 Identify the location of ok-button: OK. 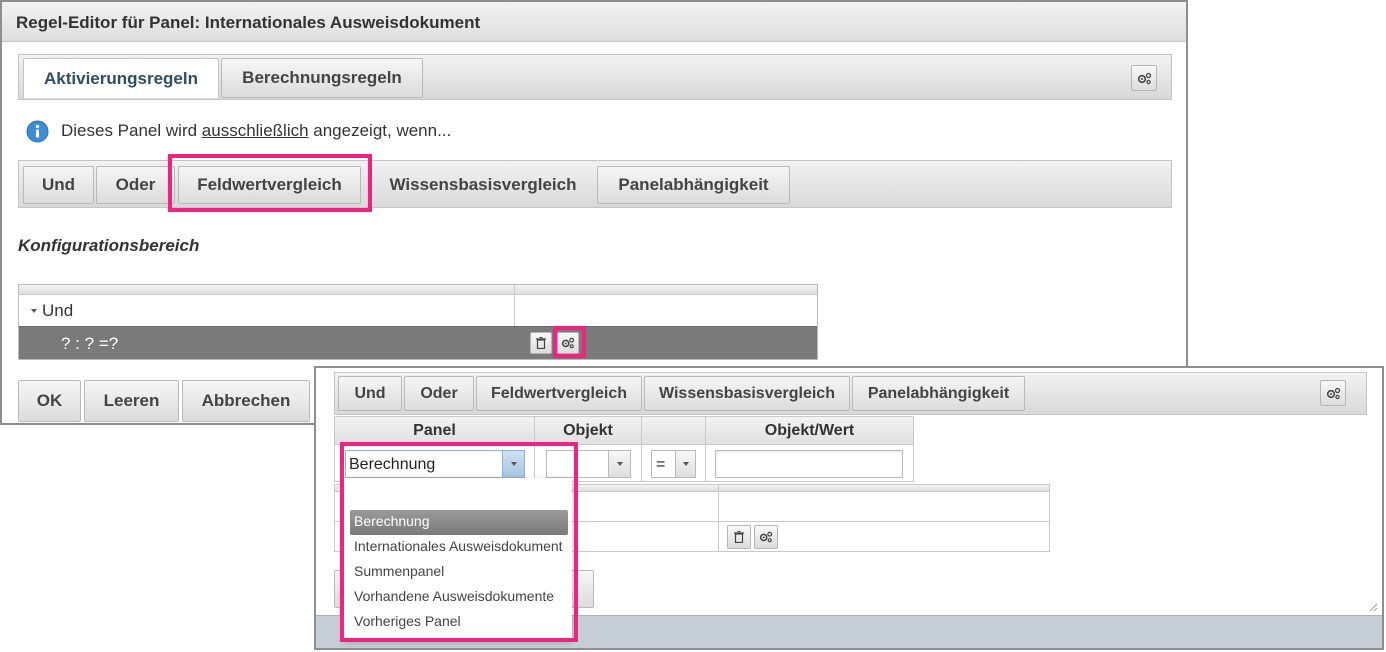
(49, 401).